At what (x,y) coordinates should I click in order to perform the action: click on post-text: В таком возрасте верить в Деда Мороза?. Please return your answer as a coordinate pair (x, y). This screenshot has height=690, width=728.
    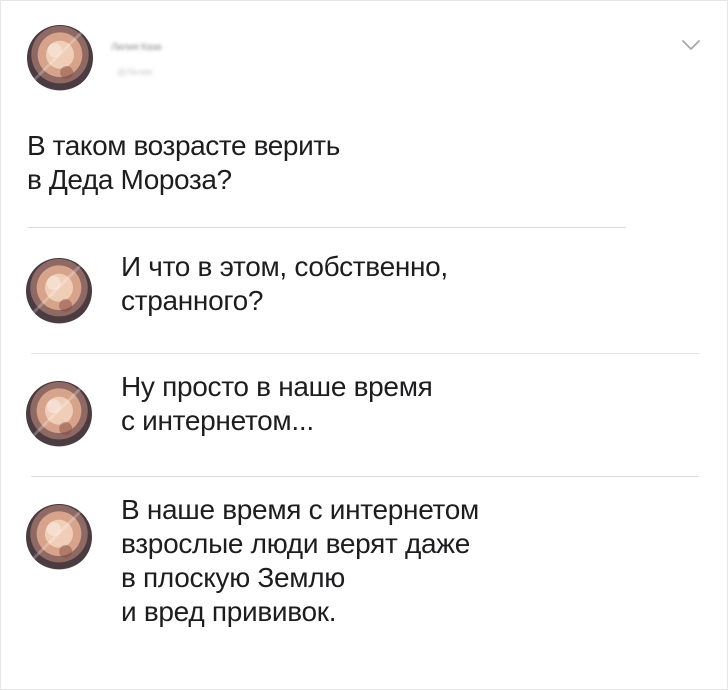
    Looking at the image, I should click on (183, 162).